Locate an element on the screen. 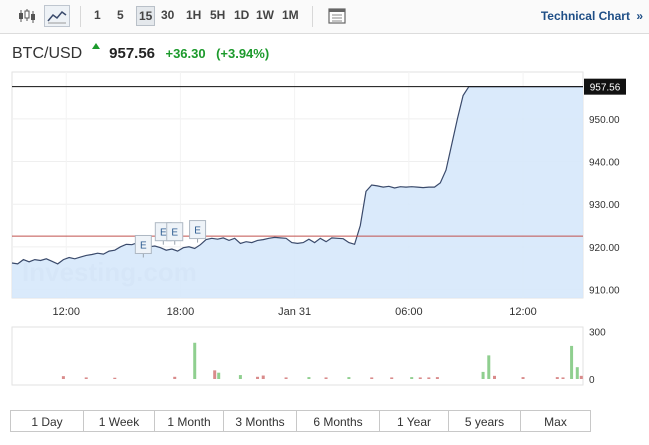 This screenshot has width=649, height=445. quote-header: BTC/USD 957.56 +36.30 (+3.94%) is located at coordinates (140, 52).